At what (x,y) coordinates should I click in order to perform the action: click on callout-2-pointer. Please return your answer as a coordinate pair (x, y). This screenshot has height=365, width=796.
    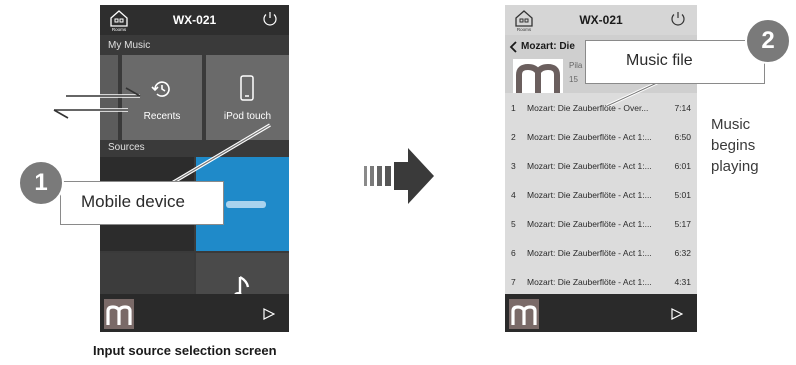
    Looking at the image, I should click on (633, 94).